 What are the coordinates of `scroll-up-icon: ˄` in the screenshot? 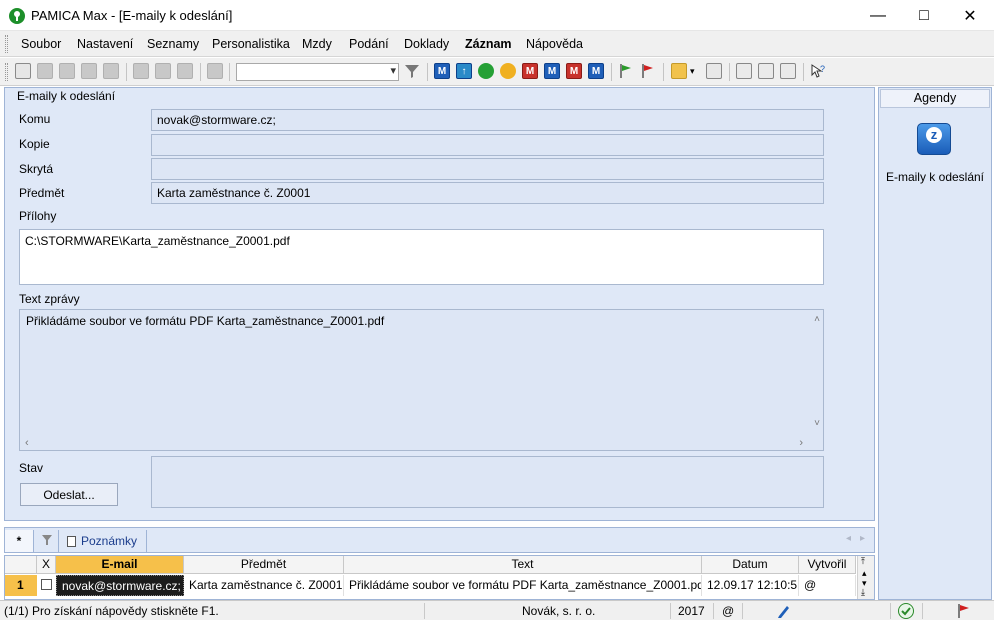 It's located at (817, 319).